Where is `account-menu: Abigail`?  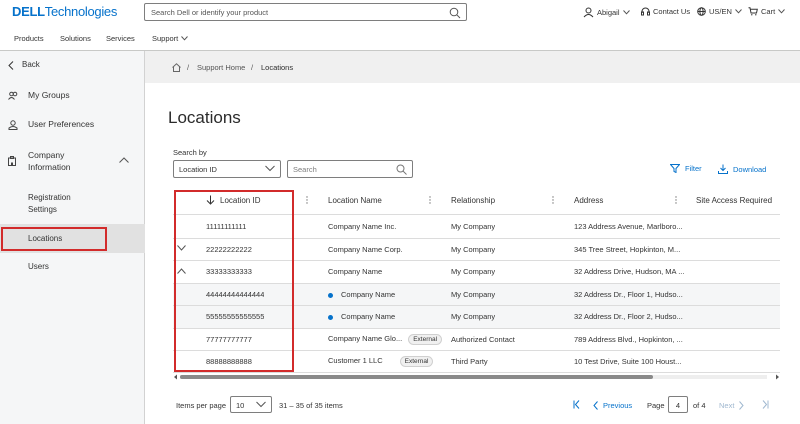
account-menu: Abigail is located at coordinates (606, 12).